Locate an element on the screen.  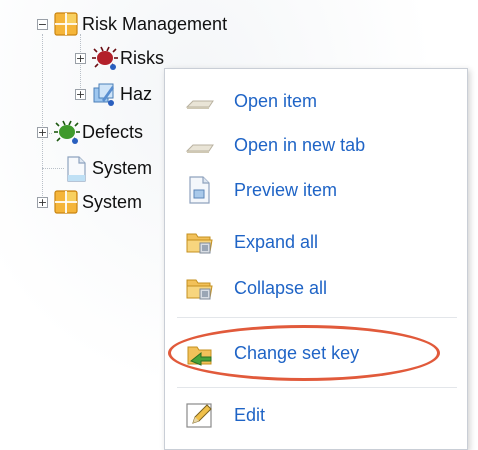
hazard-documents-icon is located at coordinates (104, 94).